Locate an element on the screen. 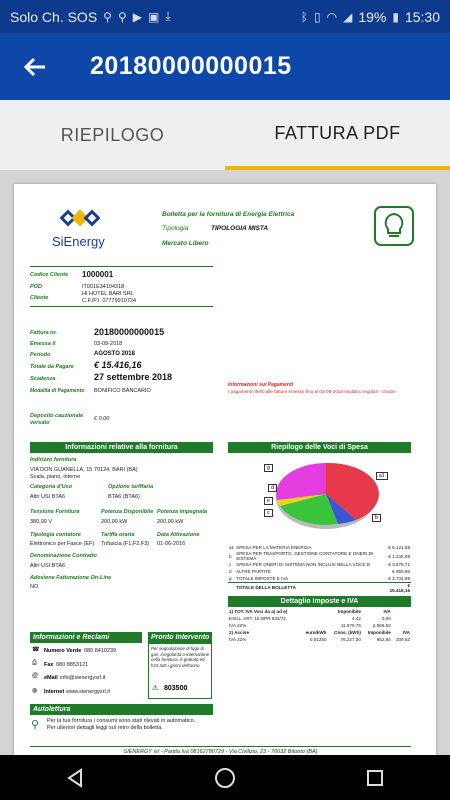 This screenshot has height=800, width=450. internet-value: www.sienergysrl.it is located at coordinates (88, 692).